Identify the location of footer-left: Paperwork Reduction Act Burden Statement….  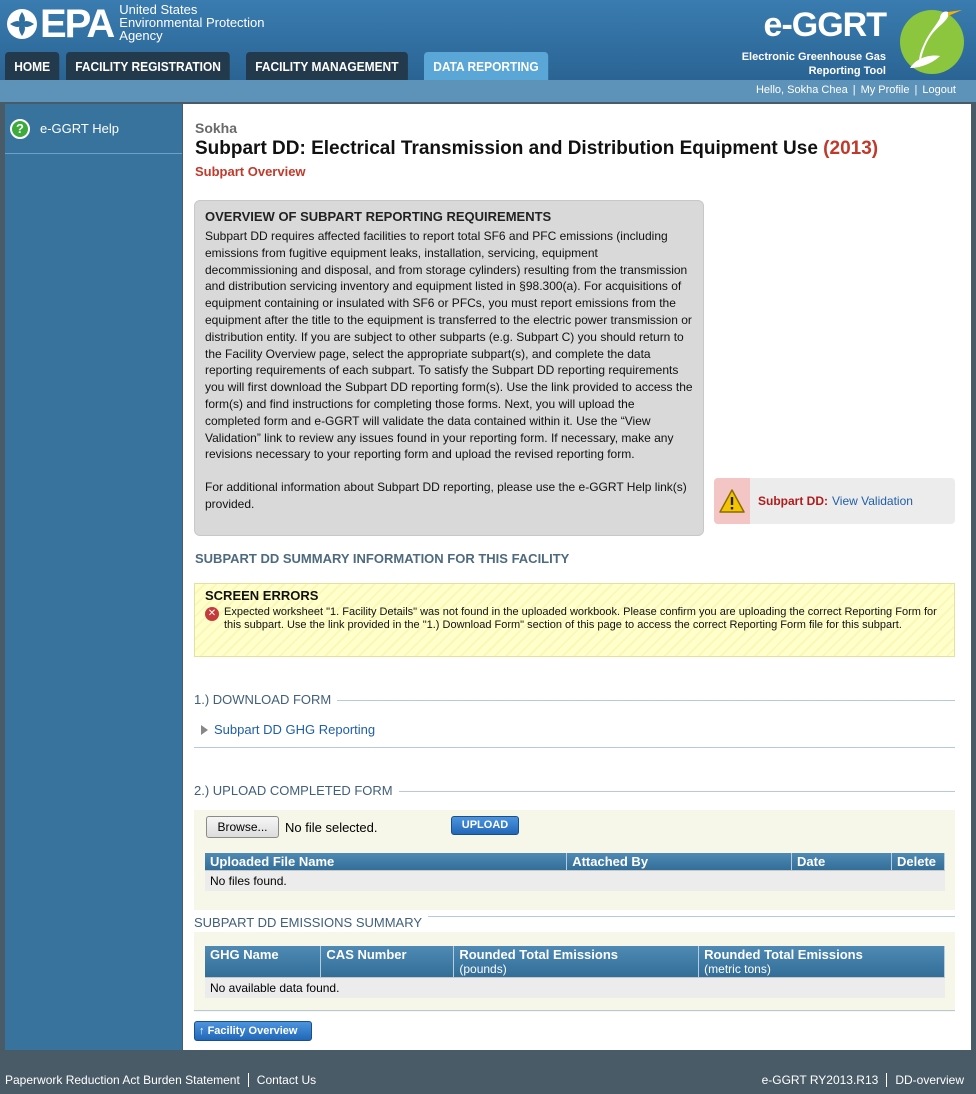
(160, 1080).